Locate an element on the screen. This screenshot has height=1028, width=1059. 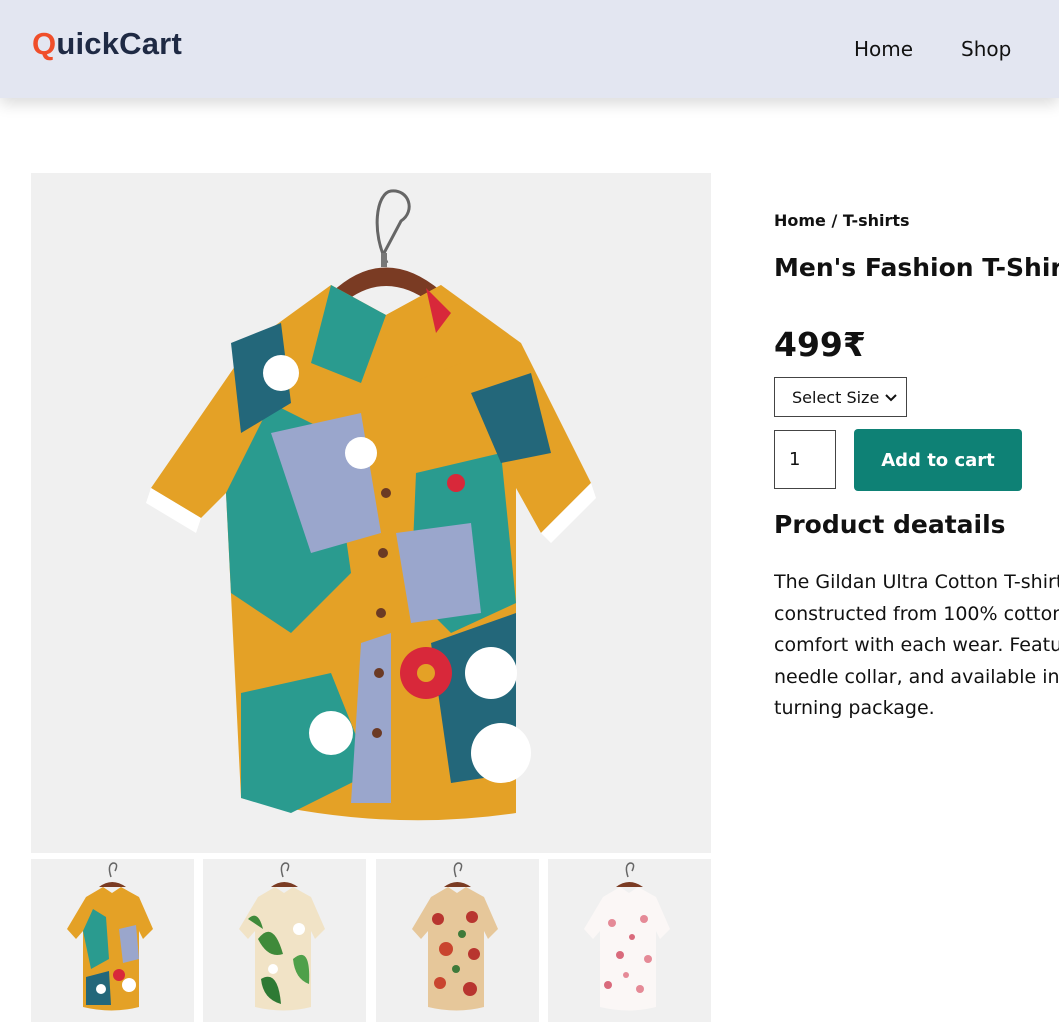
product-title: Men's Fashion T-Shirt is located at coordinates (916, 267).